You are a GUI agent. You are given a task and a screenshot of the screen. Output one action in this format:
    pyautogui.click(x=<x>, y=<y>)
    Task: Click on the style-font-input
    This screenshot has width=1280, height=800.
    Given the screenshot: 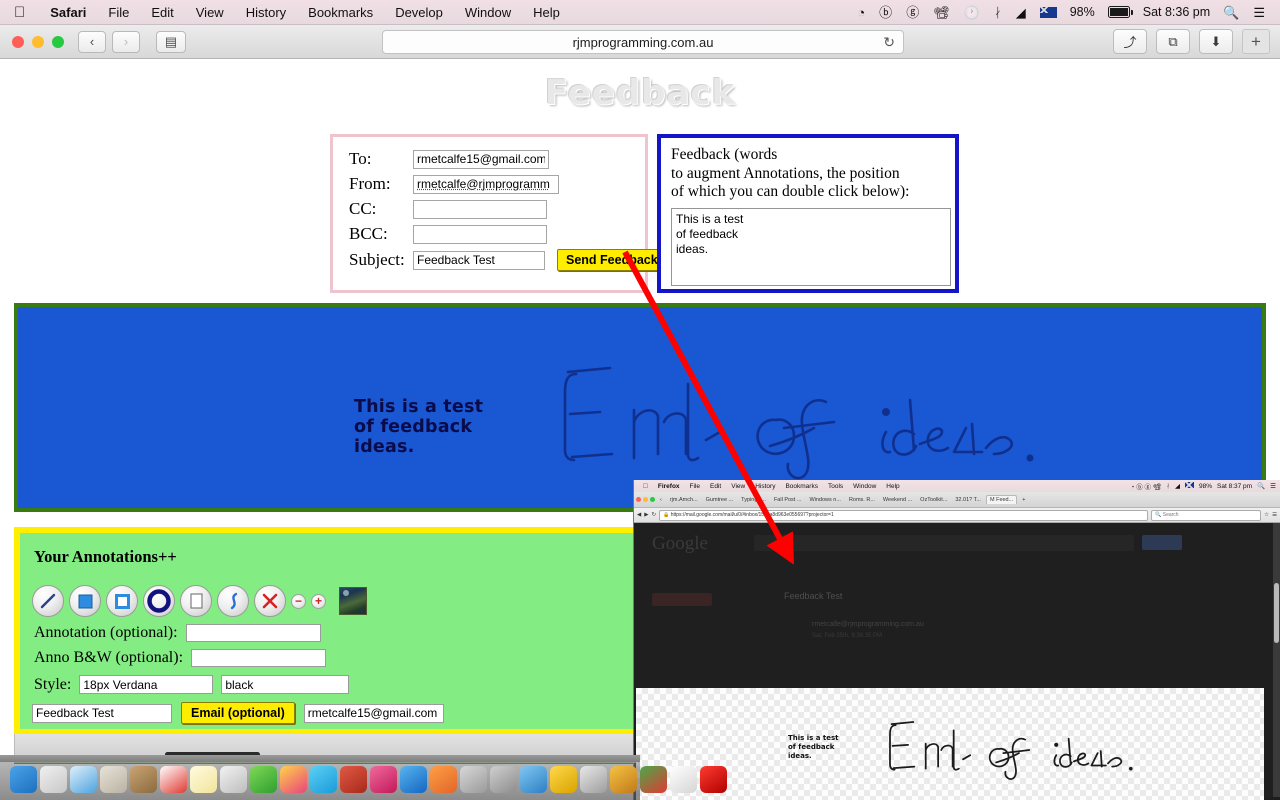 What is the action you would take?
    pyautogui.click(x=146, y=684)
    